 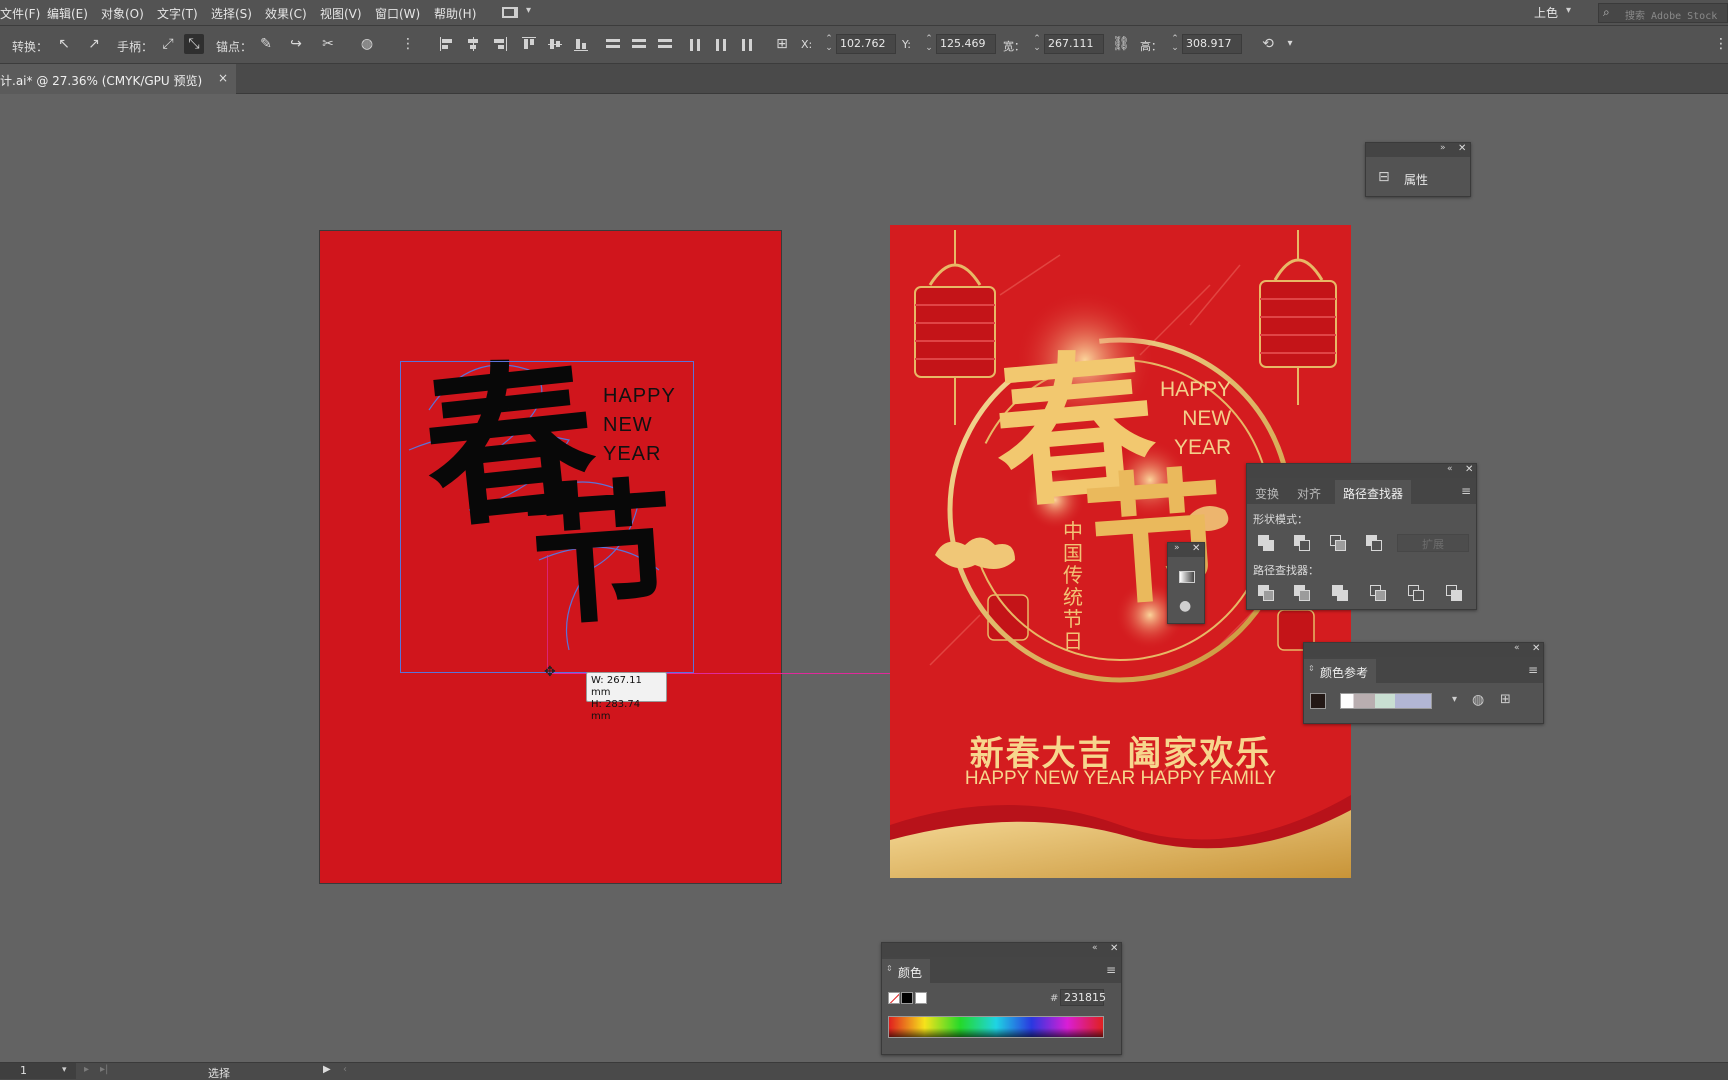 What do you see at coordinates (118, 79) in the screenshot?
I see `document-tab: 计.ai* @ 27.36% (CMYK/GPU 预览) ×` at bounding box center [118, 79].